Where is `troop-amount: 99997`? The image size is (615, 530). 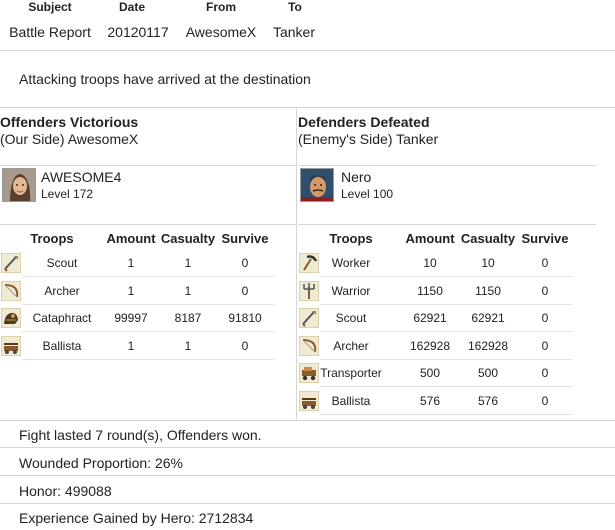
troop-amount: 99997 is located at coordinates (131, 318).